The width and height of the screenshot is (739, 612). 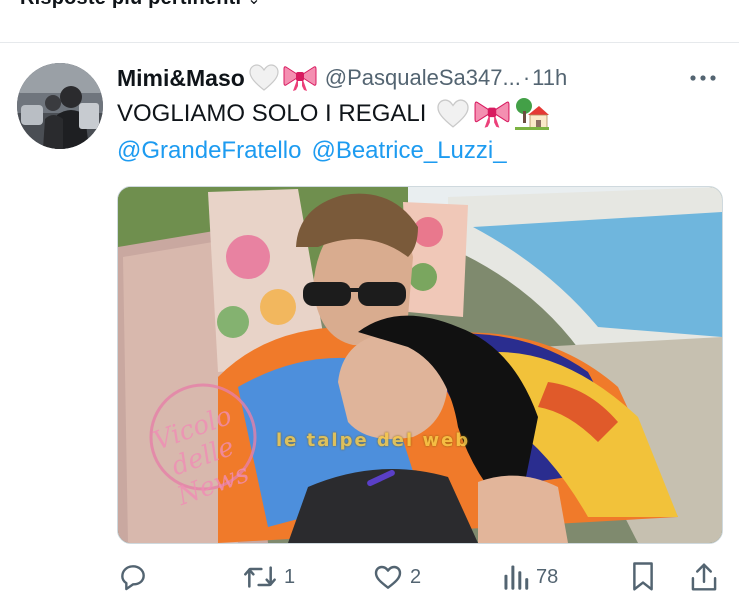 I want to click on retweet-button: 1, so click(x=268, y=577).